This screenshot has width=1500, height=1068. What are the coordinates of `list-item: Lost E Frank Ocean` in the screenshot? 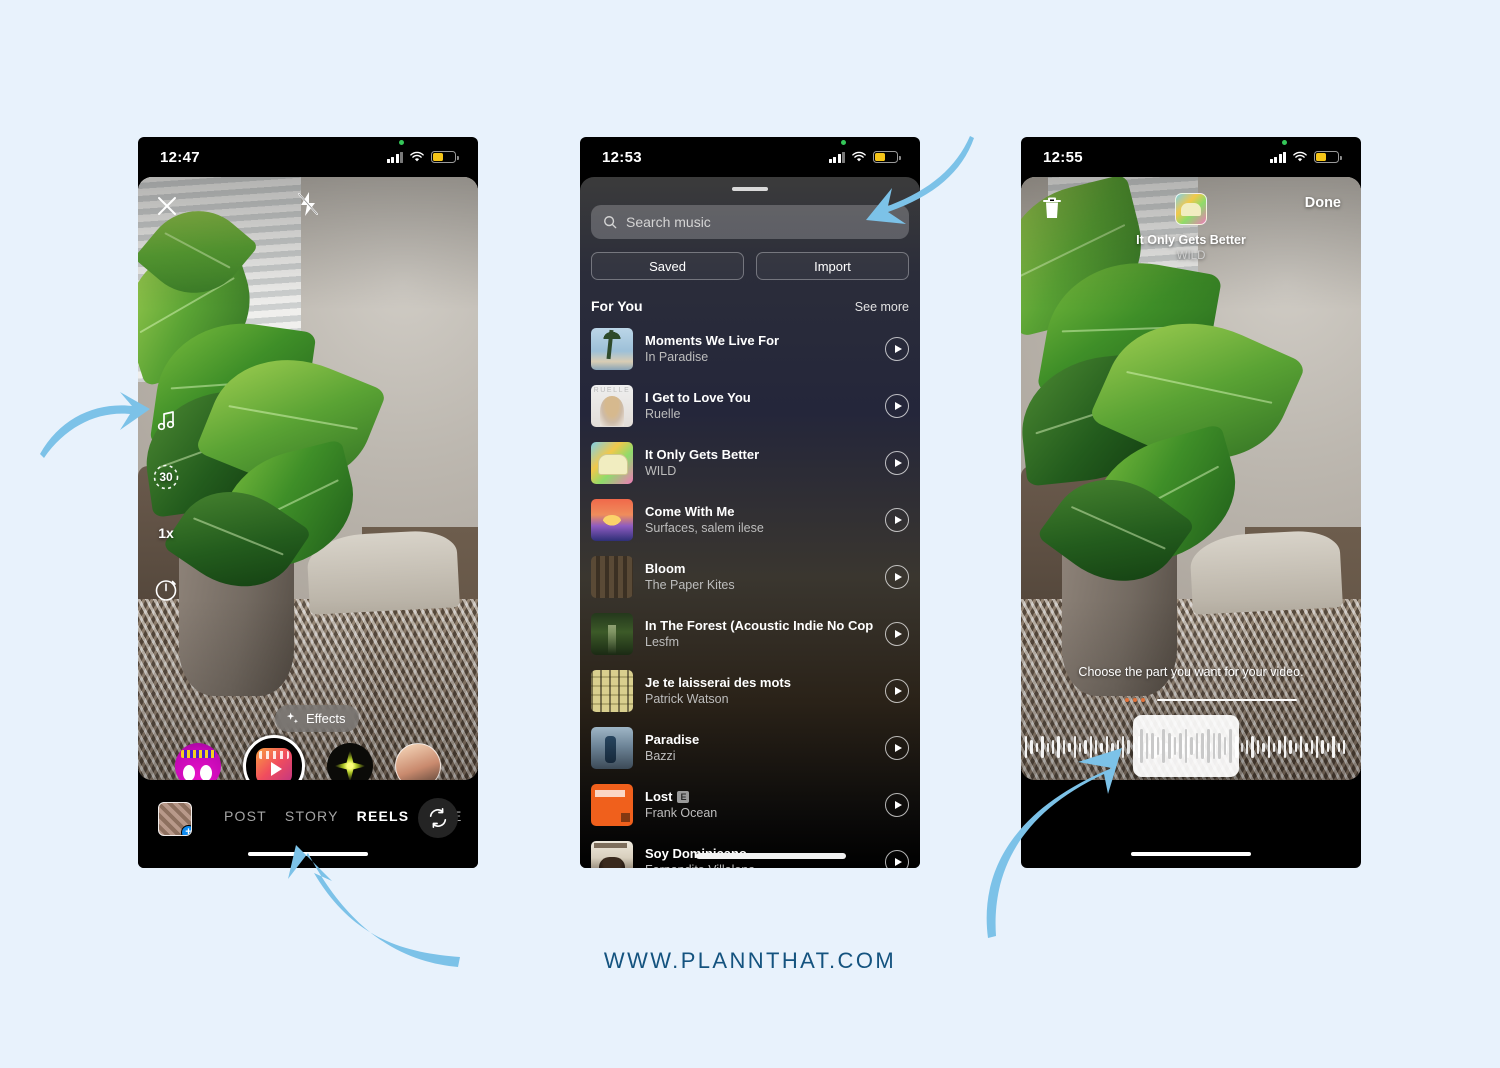 It's located at (750, 804).